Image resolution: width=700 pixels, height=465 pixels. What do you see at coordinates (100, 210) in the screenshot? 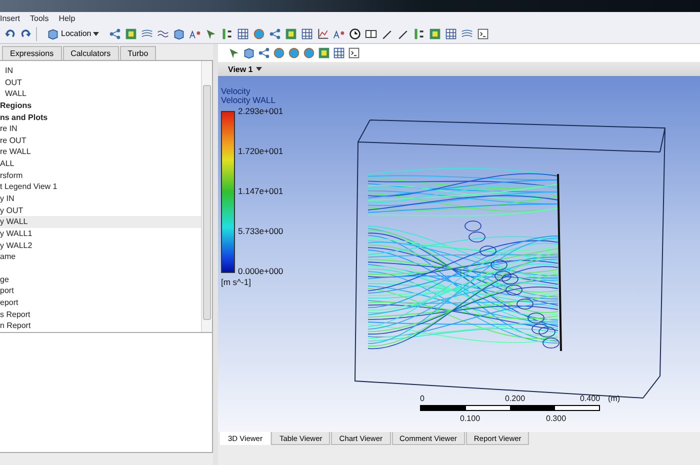
I see `tree-item: y OUT` at bounding box center [100, 210].